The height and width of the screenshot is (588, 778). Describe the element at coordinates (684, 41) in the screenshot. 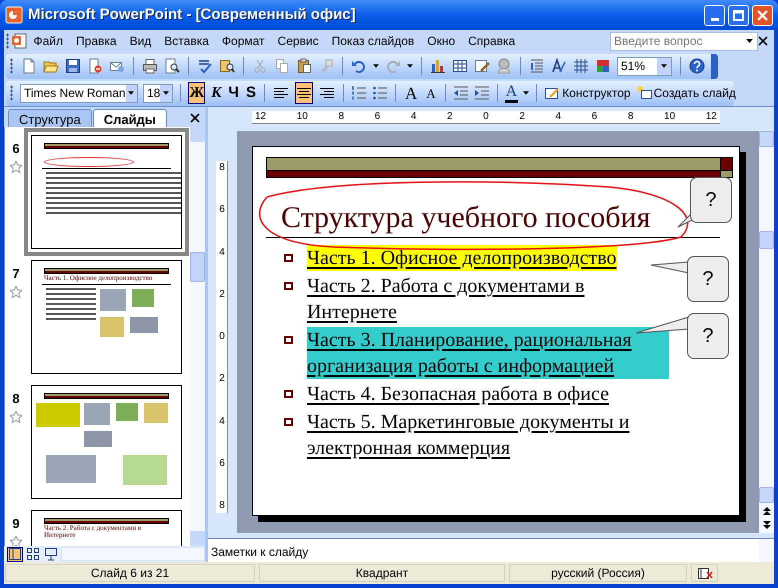

I see `help-search-field: Введите вопрос` at that location.